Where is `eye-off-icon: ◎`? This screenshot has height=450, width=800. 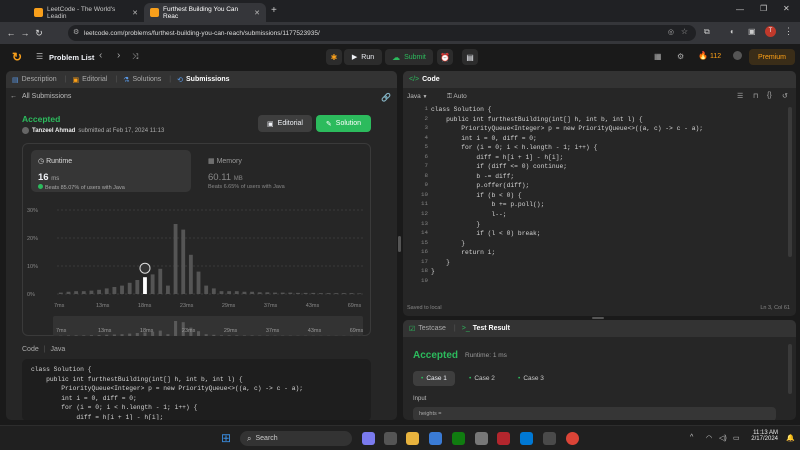
eye-off-icon: ◎ is located at coordinates (671, 32).